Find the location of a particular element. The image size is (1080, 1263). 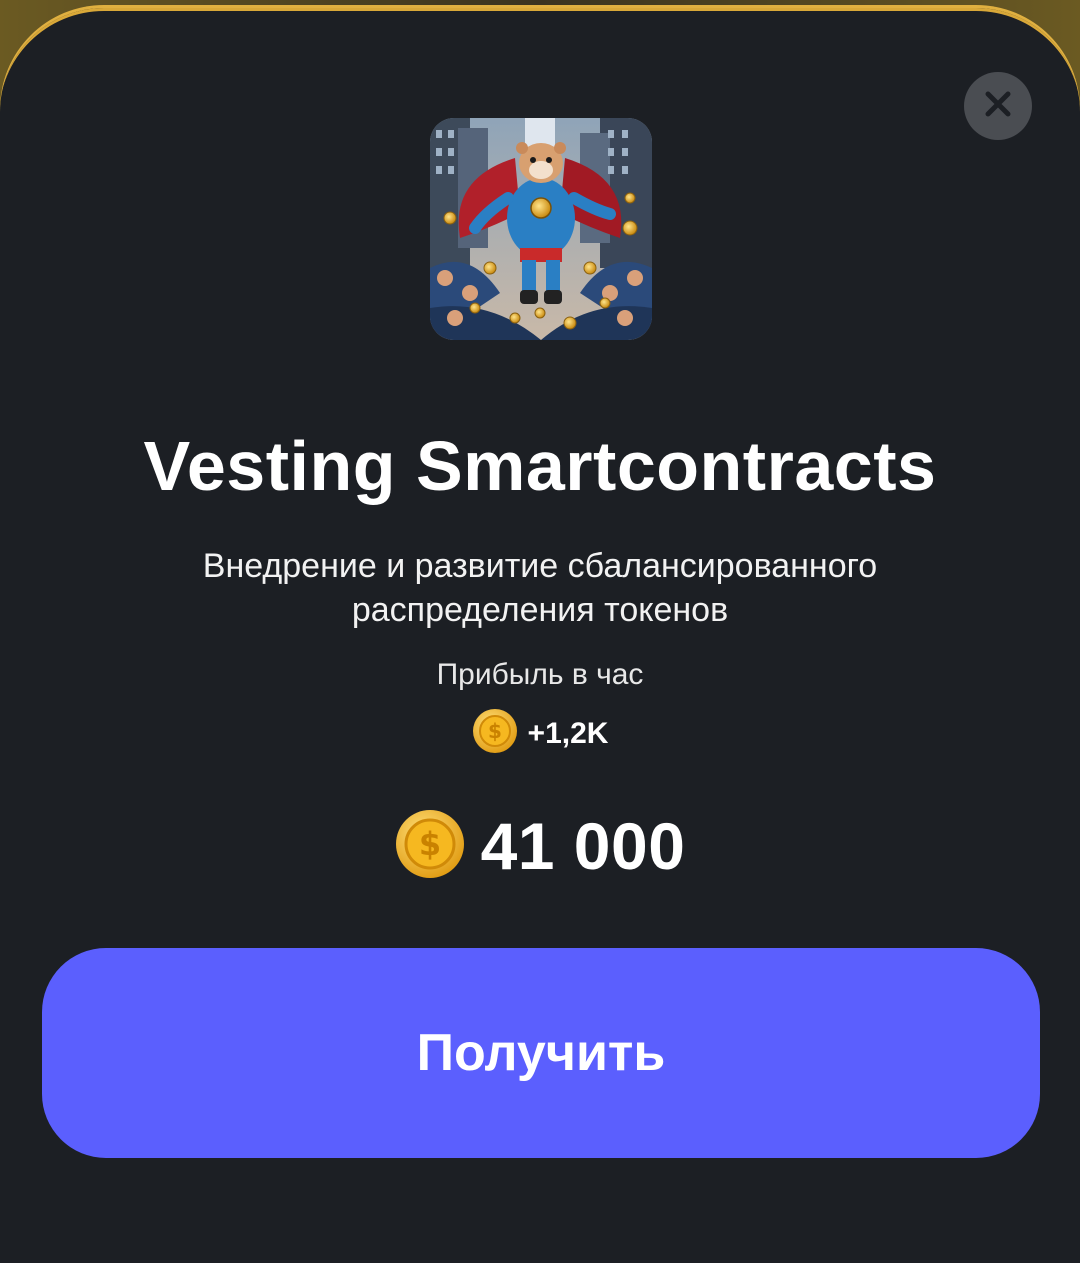

profit-per-hour: $ +1,2K is located at coordinates (540, 733).